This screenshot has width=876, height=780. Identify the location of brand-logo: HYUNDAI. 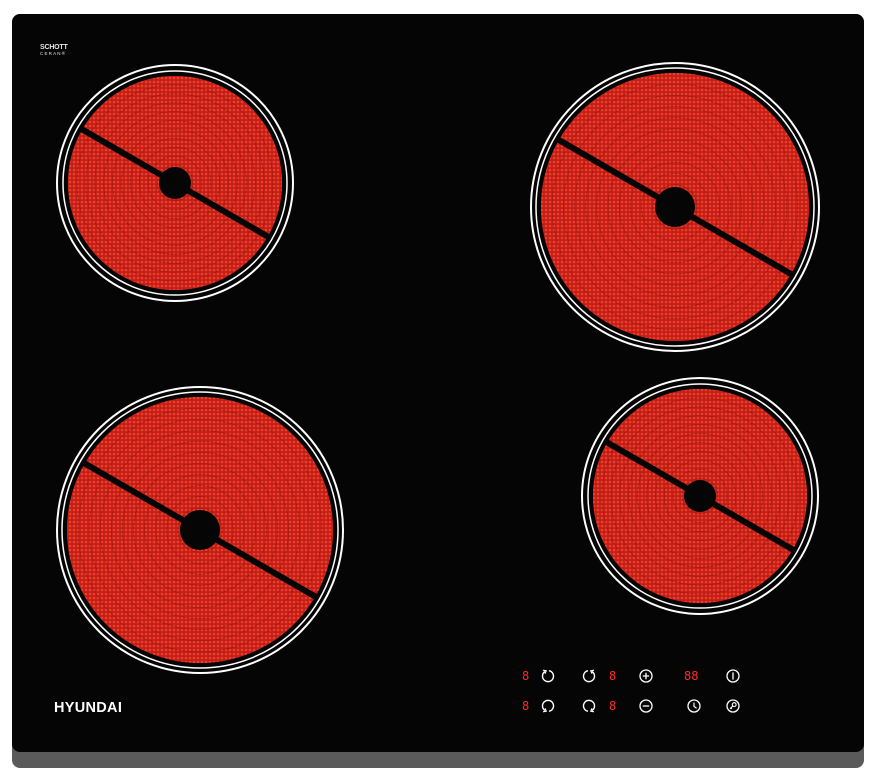
(88, 708).